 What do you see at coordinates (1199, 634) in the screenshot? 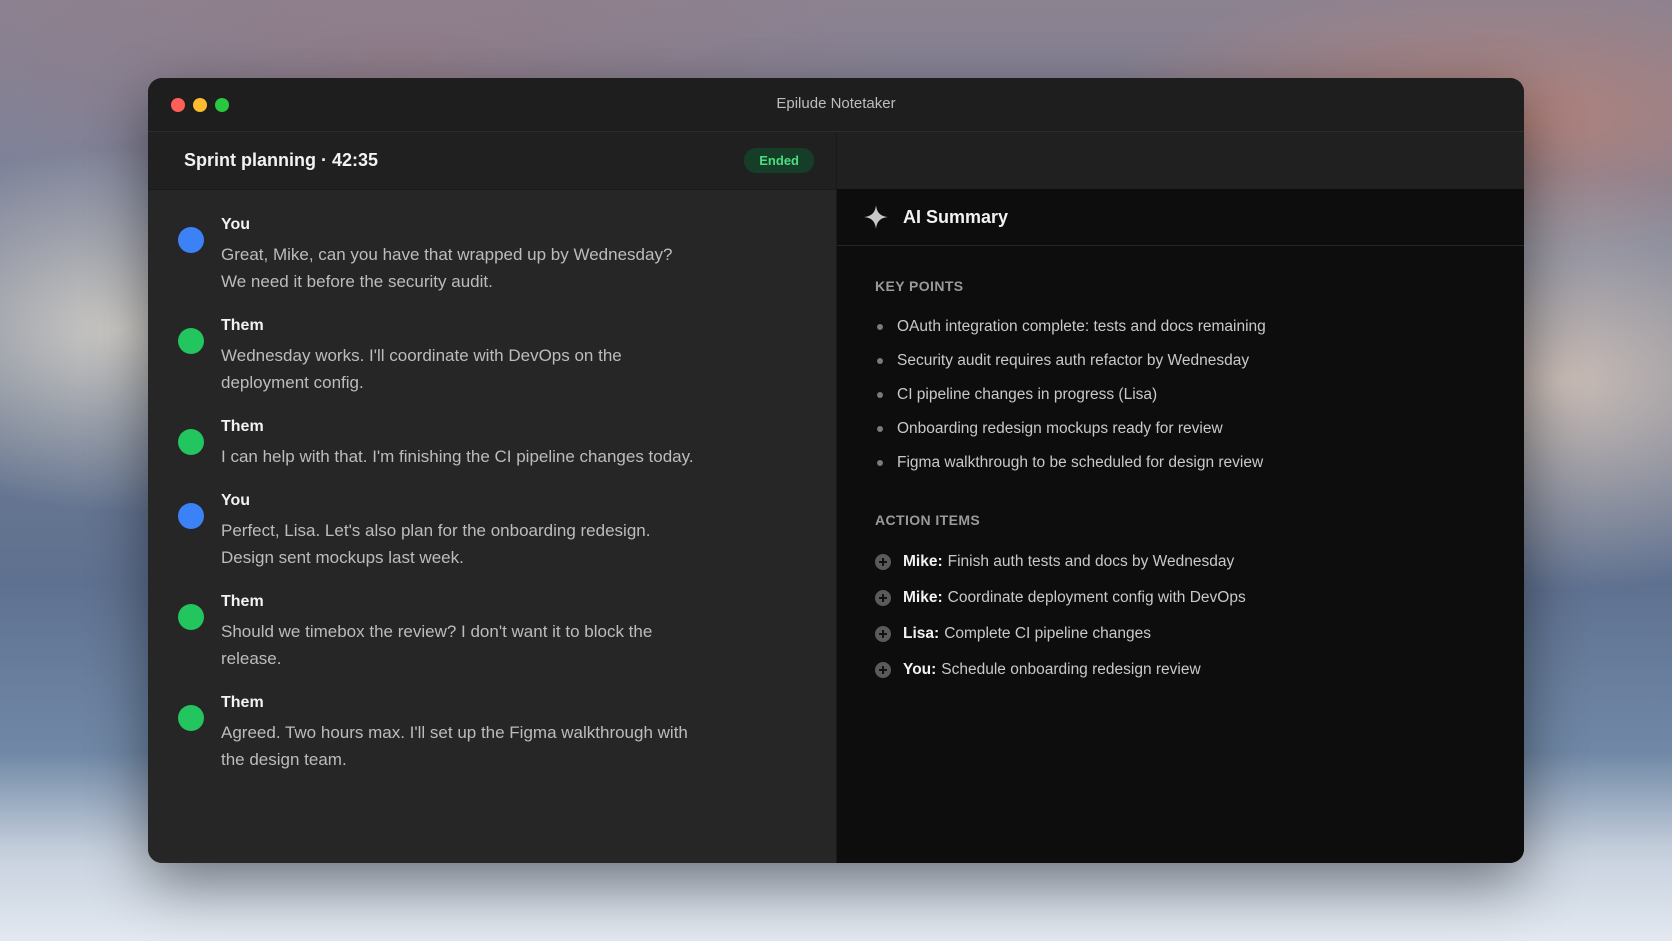
I see `action-item: Lisa: Complete CI pipeline changes` at bounding box center [1199, 634].